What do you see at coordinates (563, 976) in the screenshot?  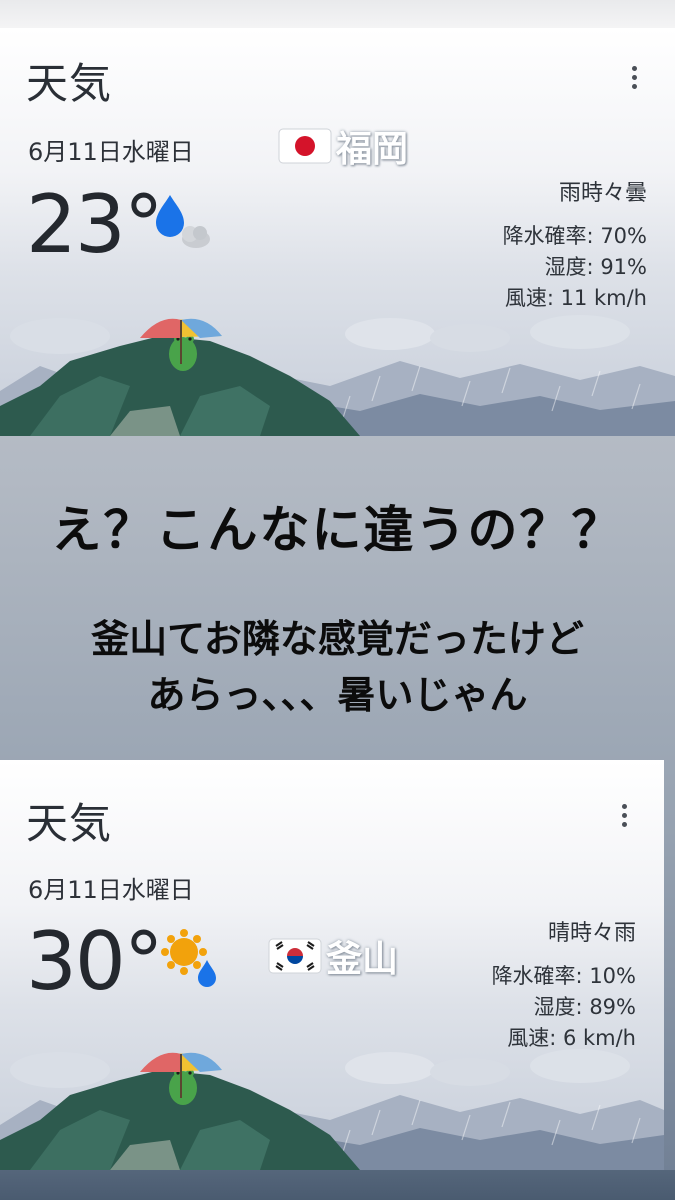 I see `precipitation-text: 降水確率: 10%` at bounding box center [563, 976].